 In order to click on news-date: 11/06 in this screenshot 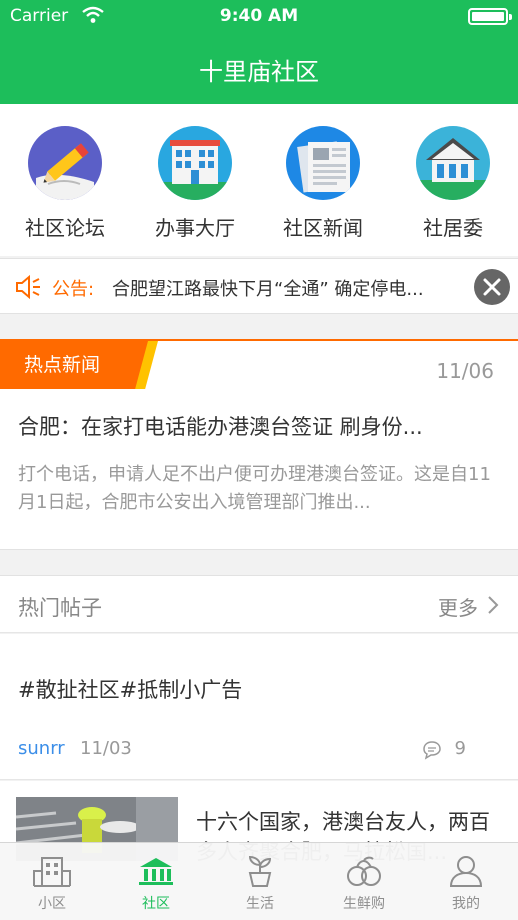, I will do `click(465, 371)`.